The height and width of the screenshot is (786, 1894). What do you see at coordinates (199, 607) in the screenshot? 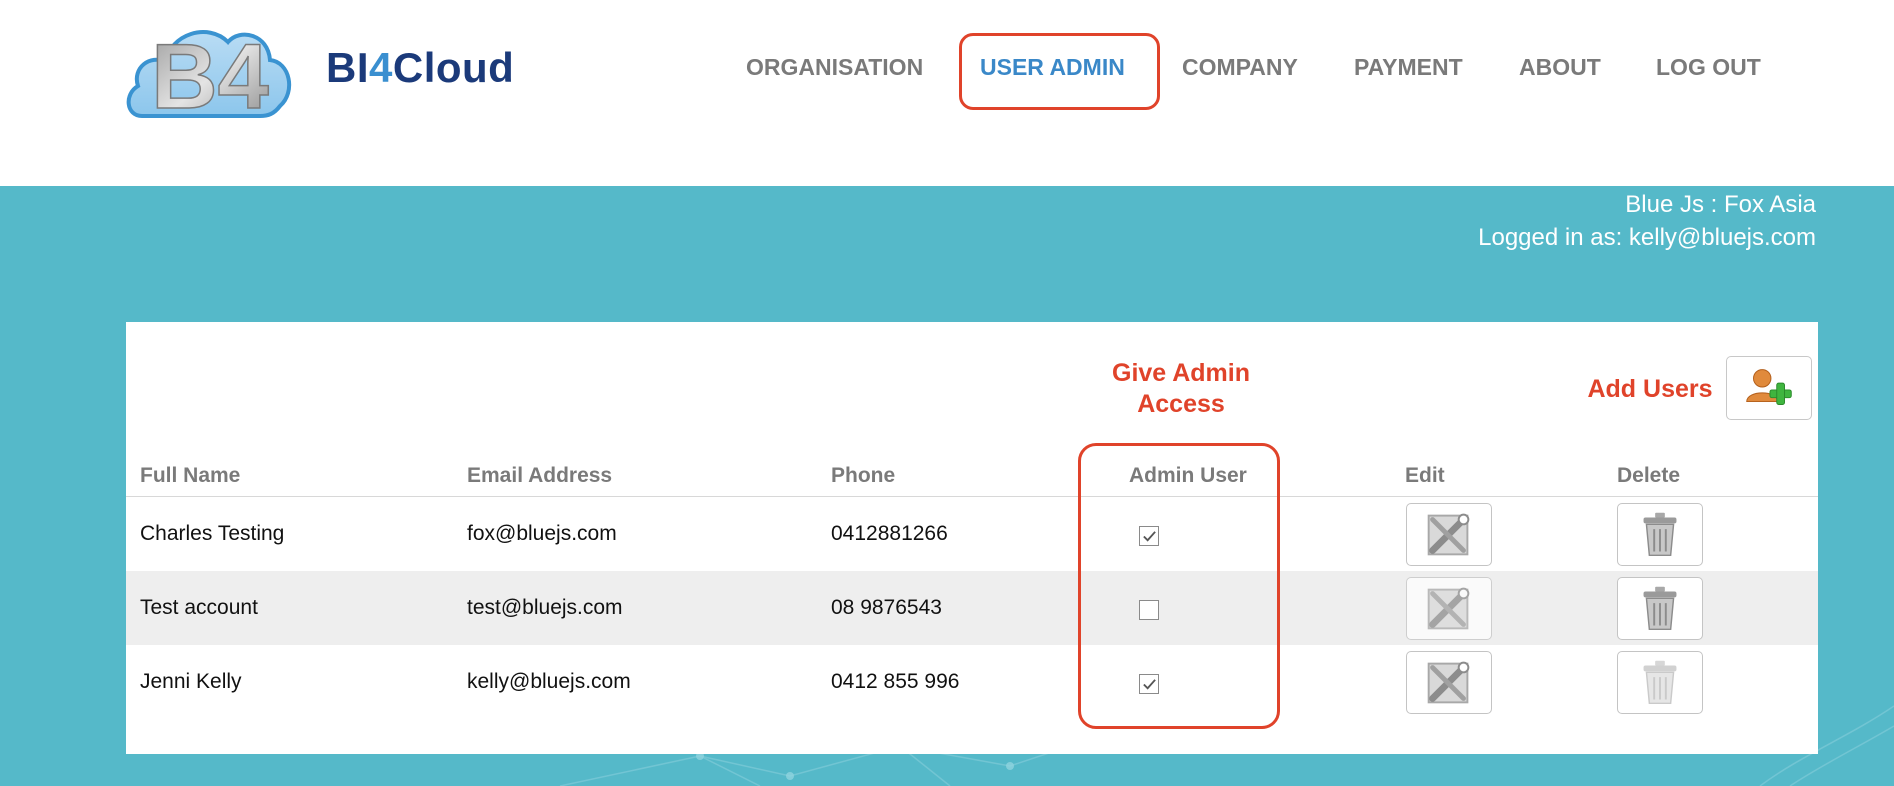
I see `cell-full-name: Test account` at bounding box center [199, 607].